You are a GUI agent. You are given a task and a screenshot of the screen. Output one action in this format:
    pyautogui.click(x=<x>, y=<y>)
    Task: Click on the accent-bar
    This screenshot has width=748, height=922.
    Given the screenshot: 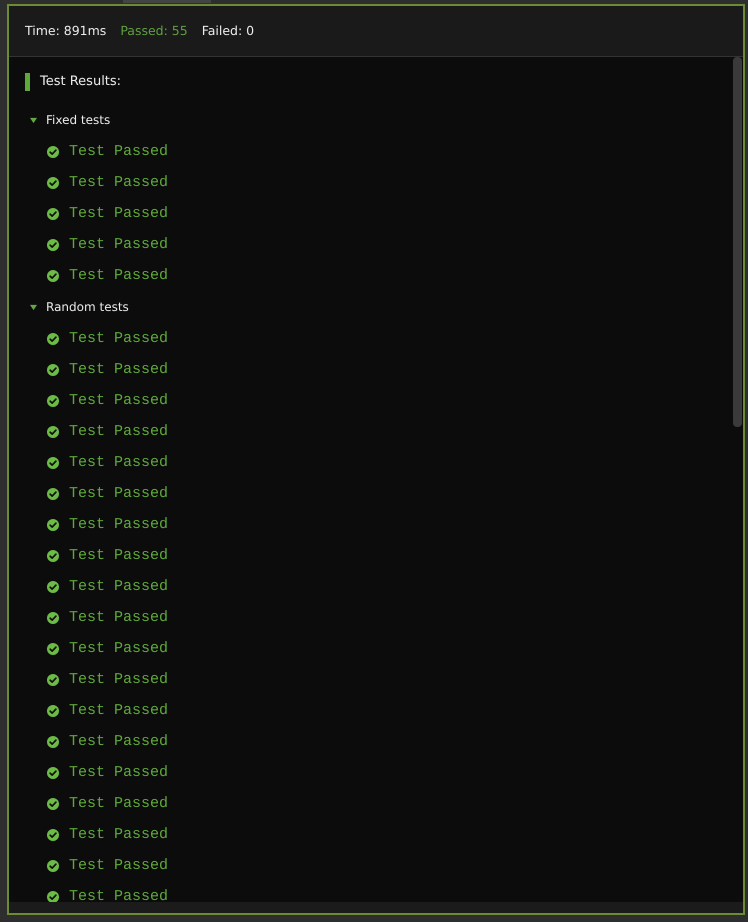 What is the action you would take?
    pyautogui.click(x=27, y=82)
    